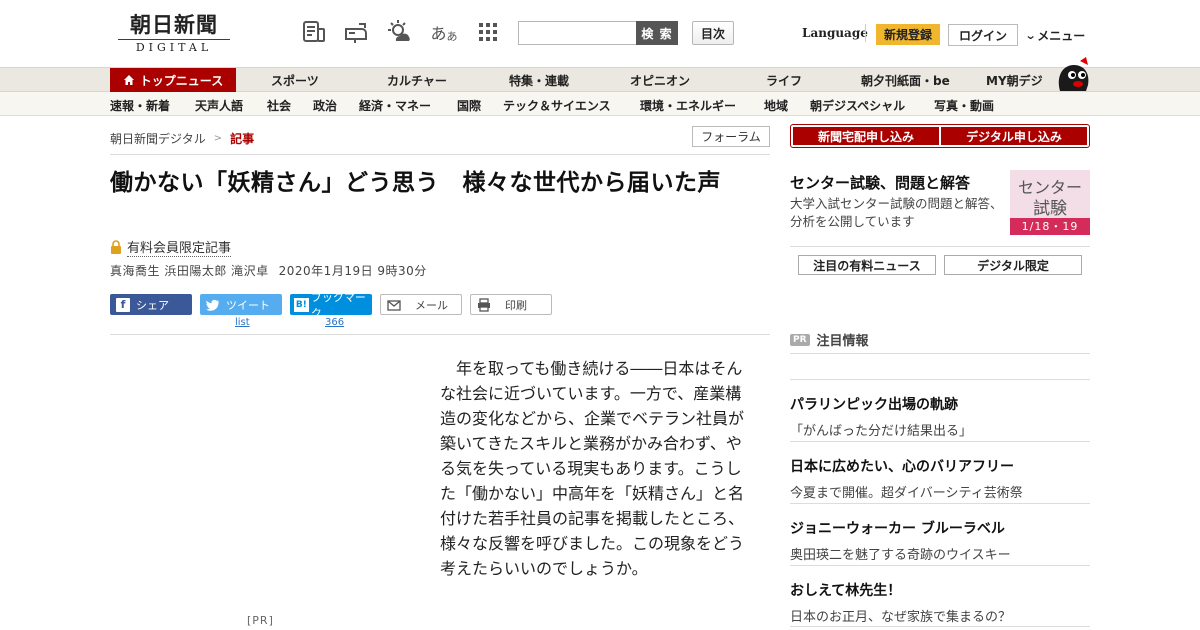  What do you see at coordinates (242, 322) in the screenshot?
I see `twitter-count: list` at bounding box center [242, 322].